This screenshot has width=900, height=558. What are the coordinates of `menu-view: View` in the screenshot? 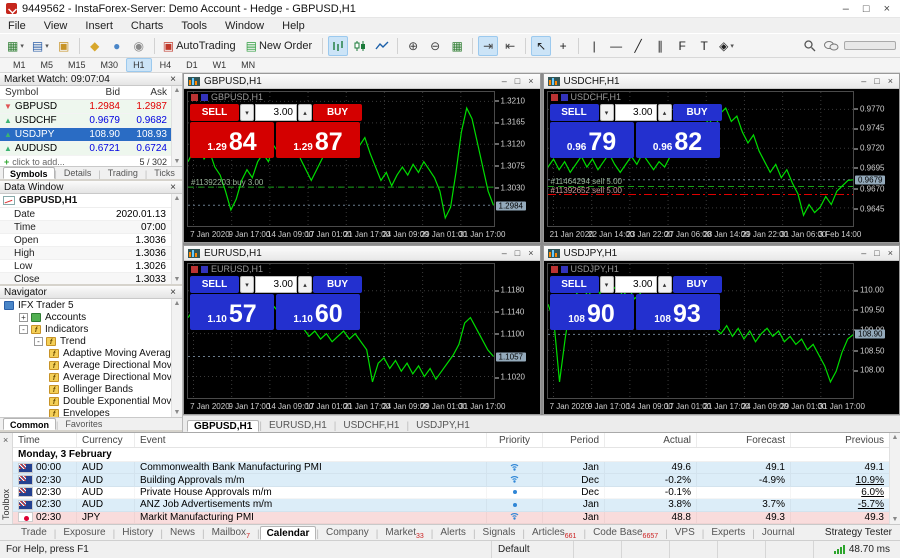 It's located at (56, 26).